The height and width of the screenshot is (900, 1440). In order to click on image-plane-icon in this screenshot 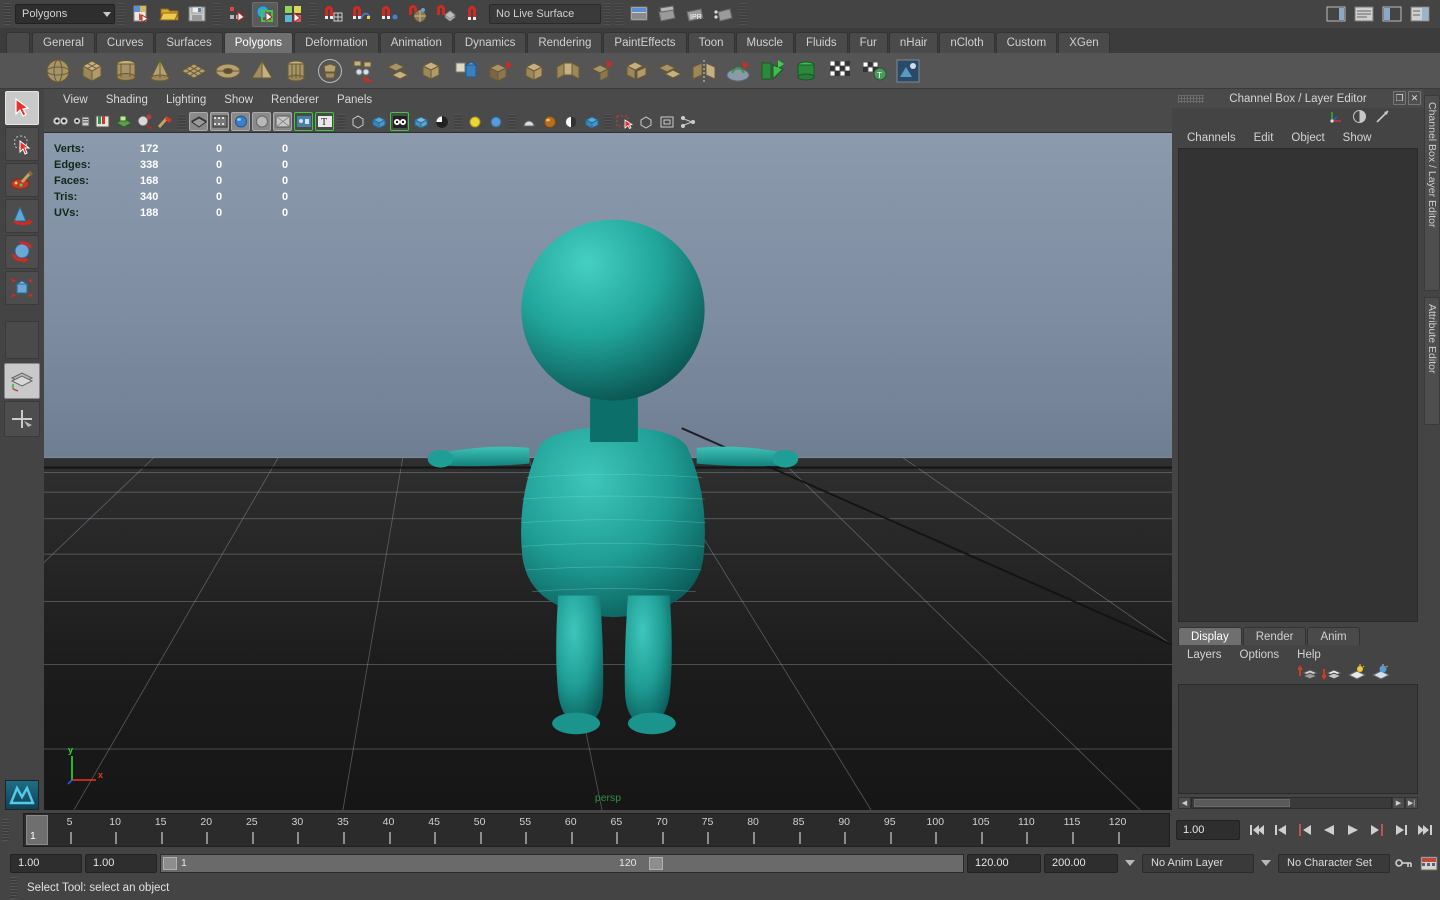, I will do `click(123, 121)`.